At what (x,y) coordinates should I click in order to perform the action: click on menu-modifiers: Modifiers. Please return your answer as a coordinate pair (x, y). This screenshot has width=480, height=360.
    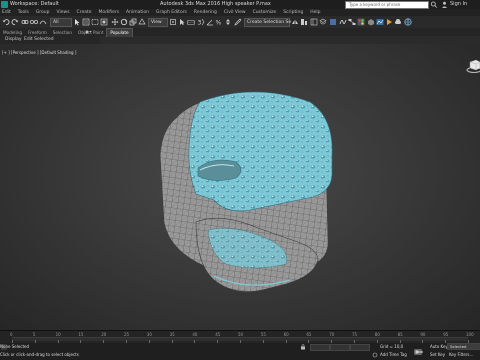
    Looking at the image, I should click on (109, 12).